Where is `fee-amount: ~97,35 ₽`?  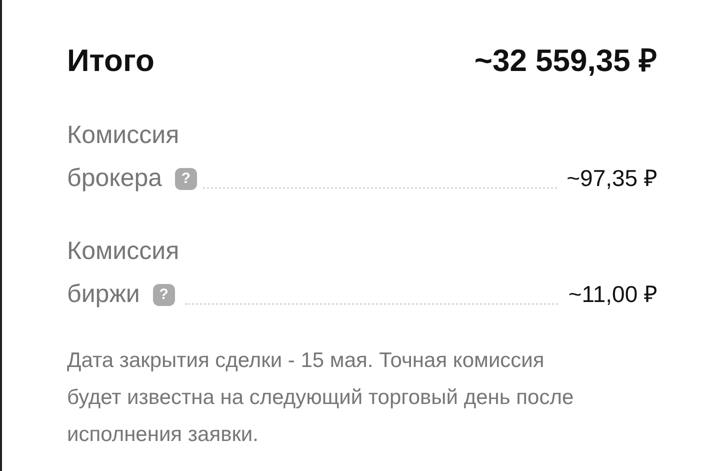
fee-amount: ~97,35 ₽ is located at coordinates (611, 178).